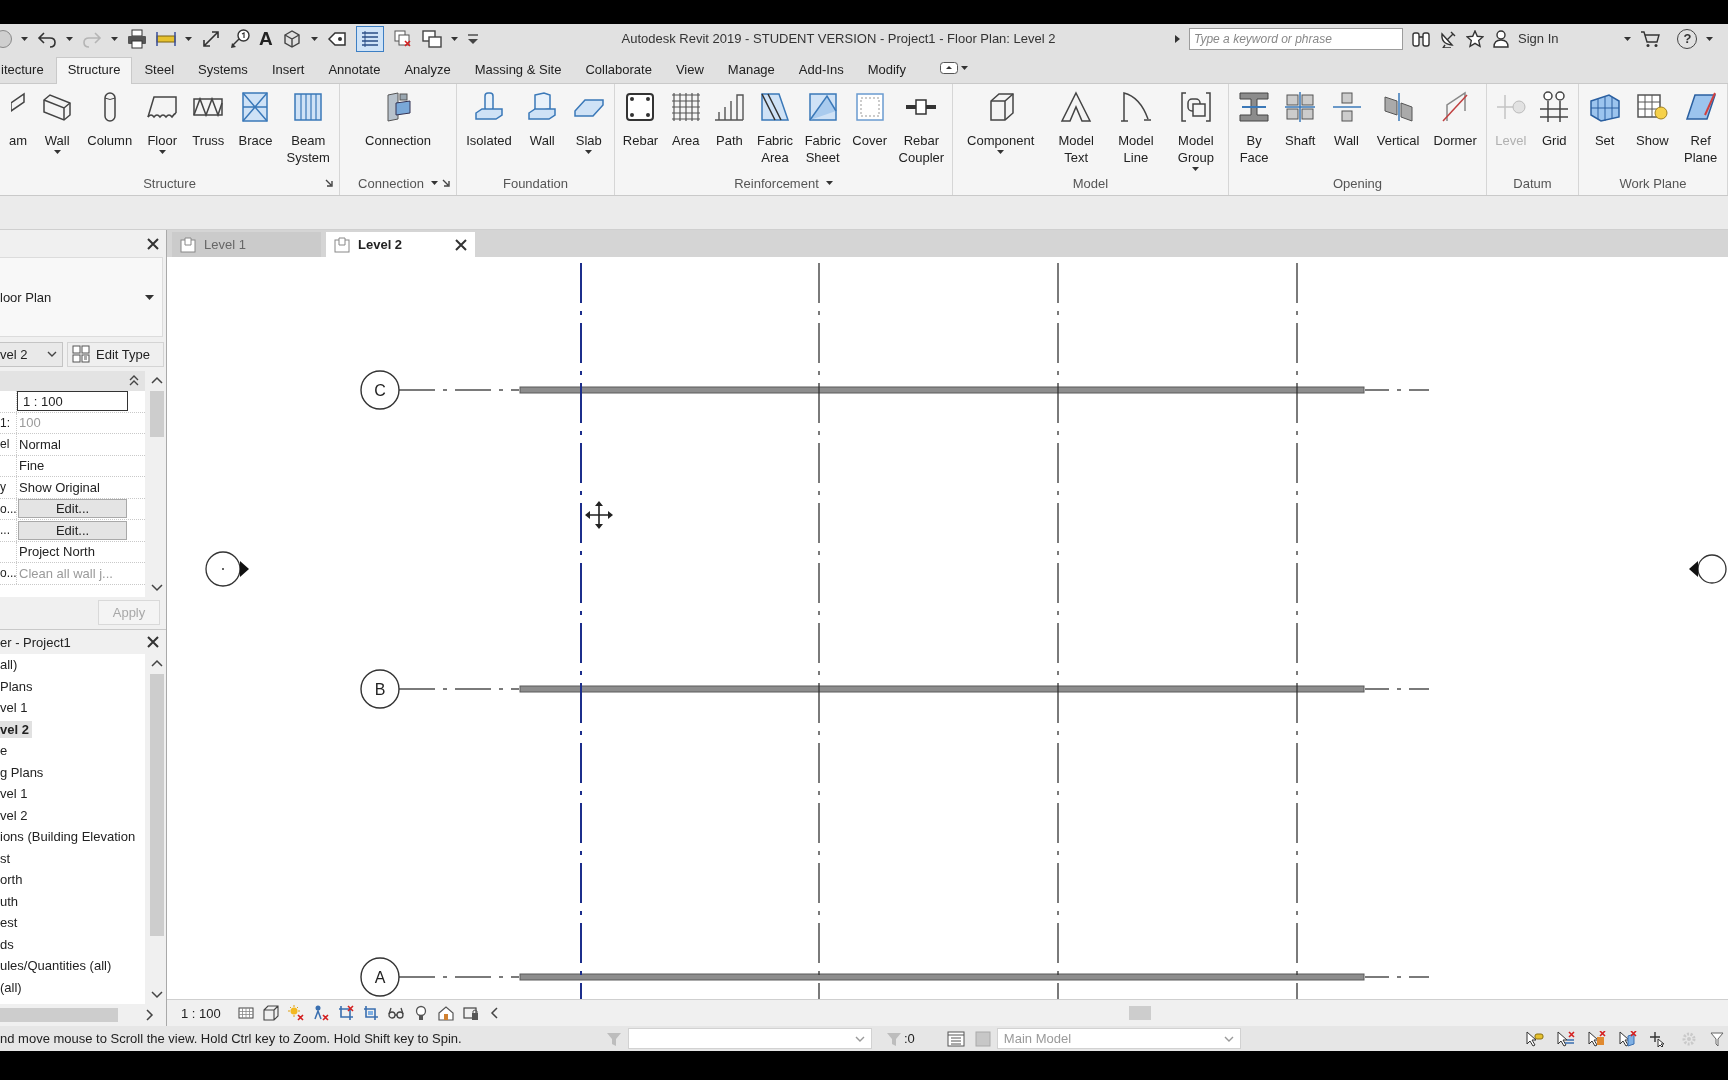 The width and height of the screenshot is (1728, 1080). Describe the element at coordinates (822, 128) in the screenshot. I see `ribbon-button: Fabric Sheet` at that location.